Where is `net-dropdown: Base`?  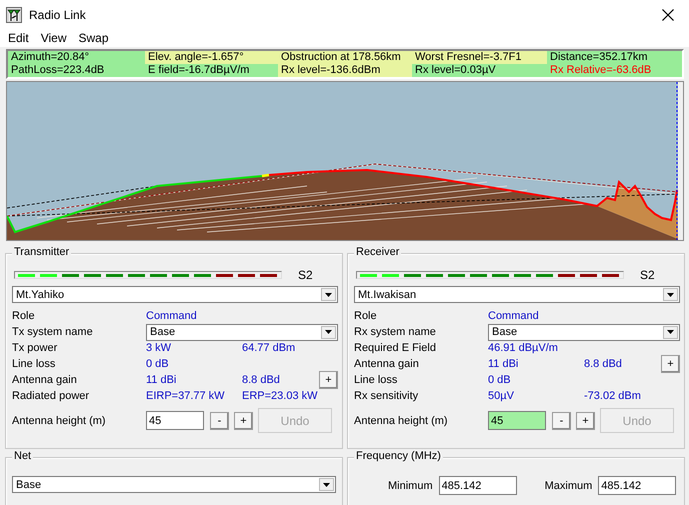 net-dropdown: Base is located at coordinates (174, 484).